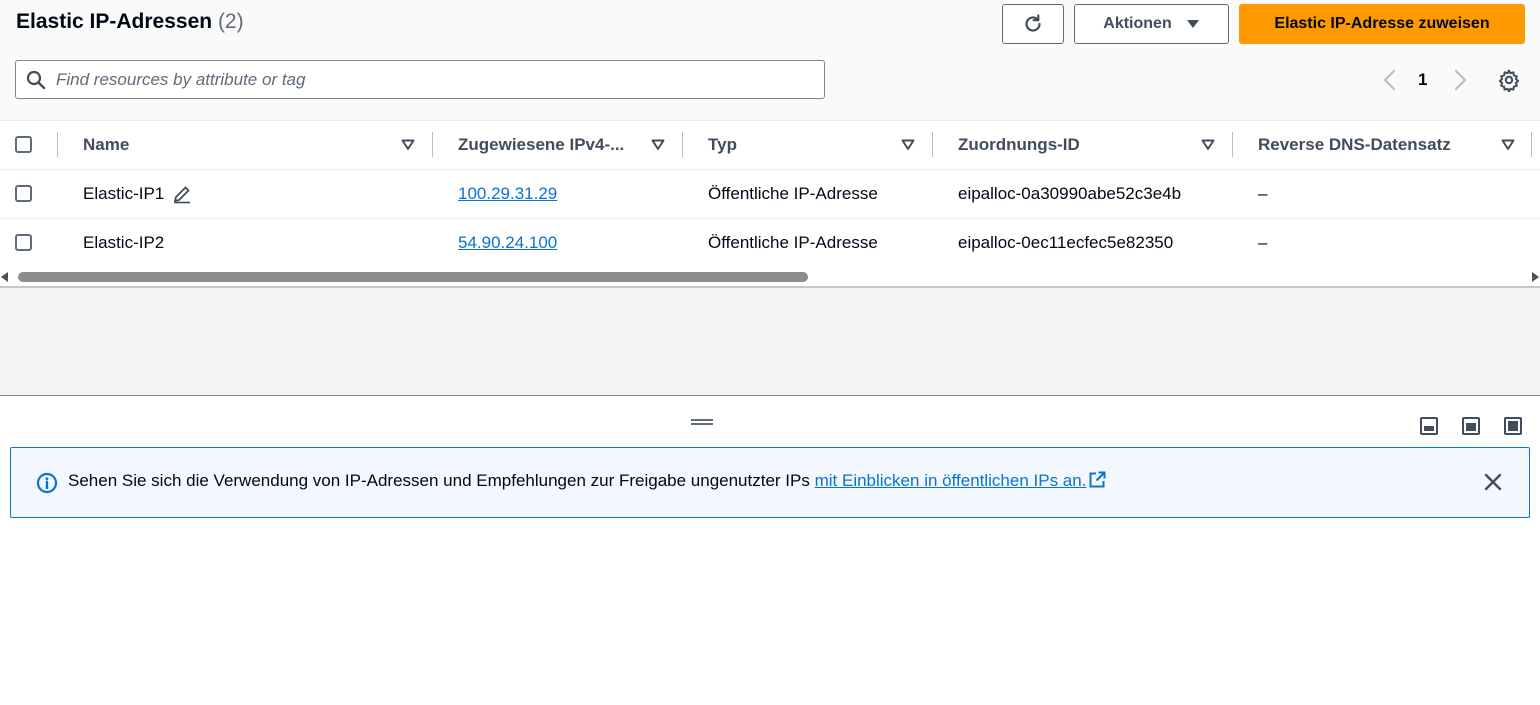 The height and width of the screenshot is (705, 1540). I want to click on chevron-left-icon, so click(1389, 80).